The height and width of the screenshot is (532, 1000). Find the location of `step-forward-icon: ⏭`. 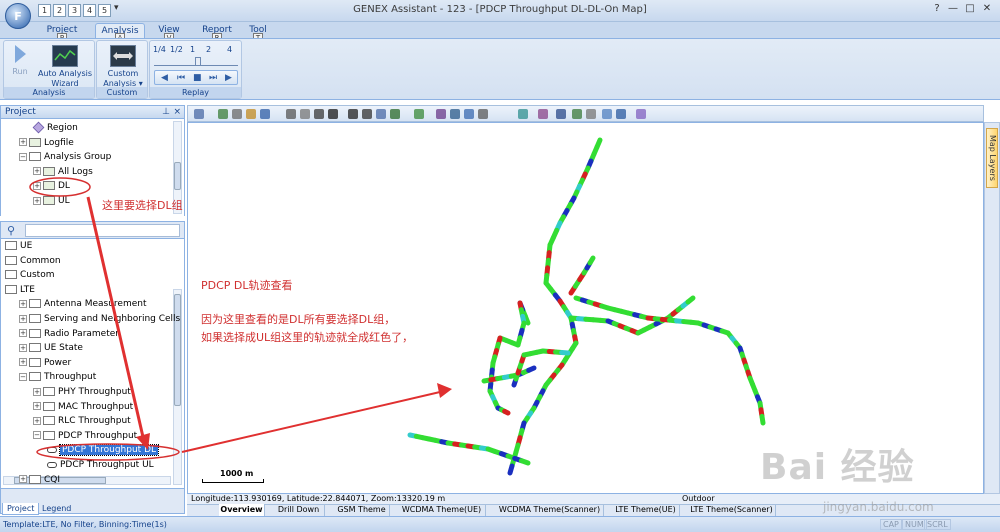

step-forward-icon: ⏭ is located at coordinates (213, 78).